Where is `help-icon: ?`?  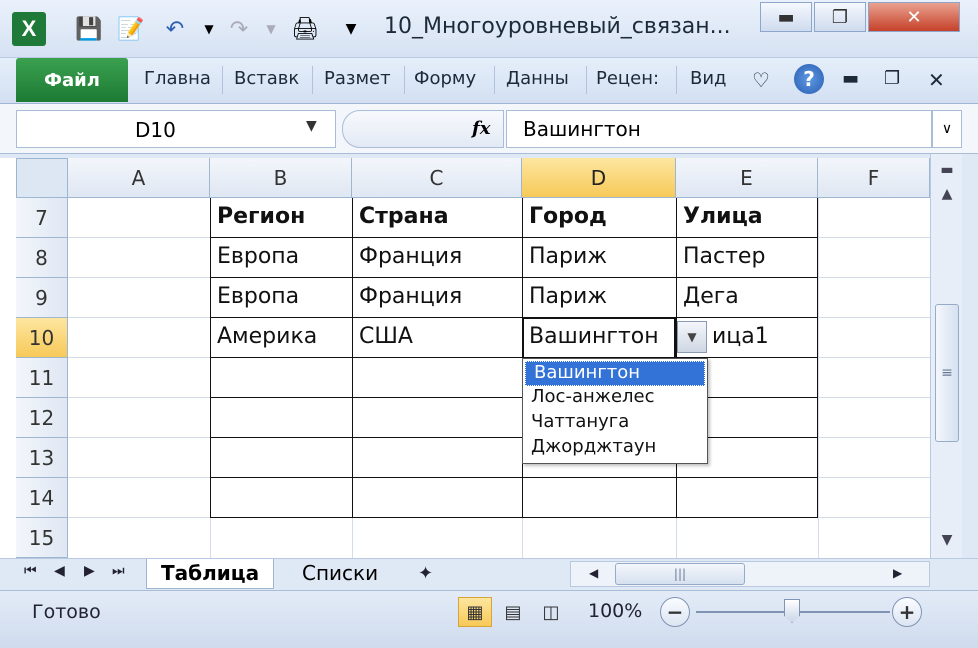 help-icon: ? is located at coordinates (809, 79).